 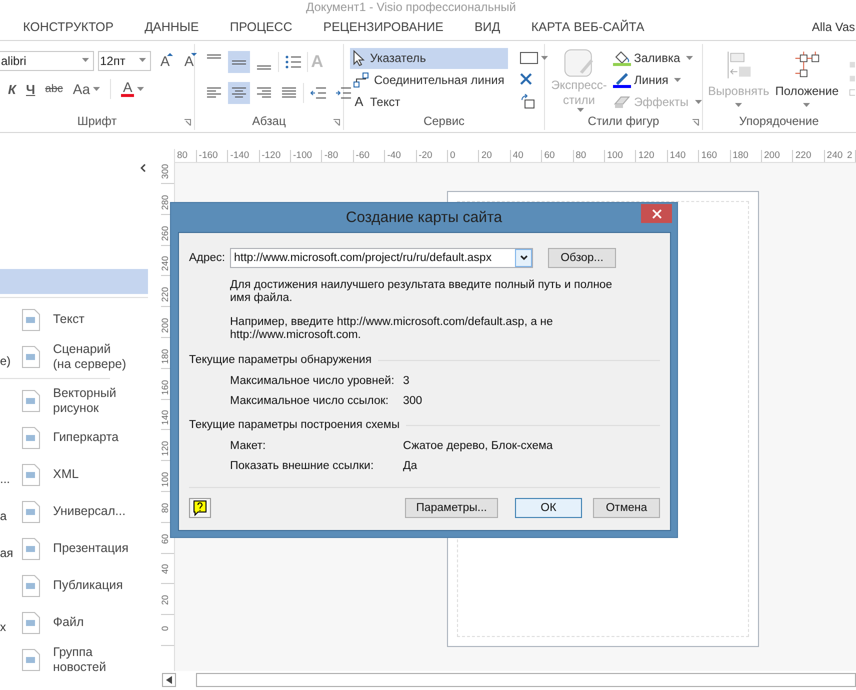 I want to click on dialog-button: ОК, so click(x=548, y=508).